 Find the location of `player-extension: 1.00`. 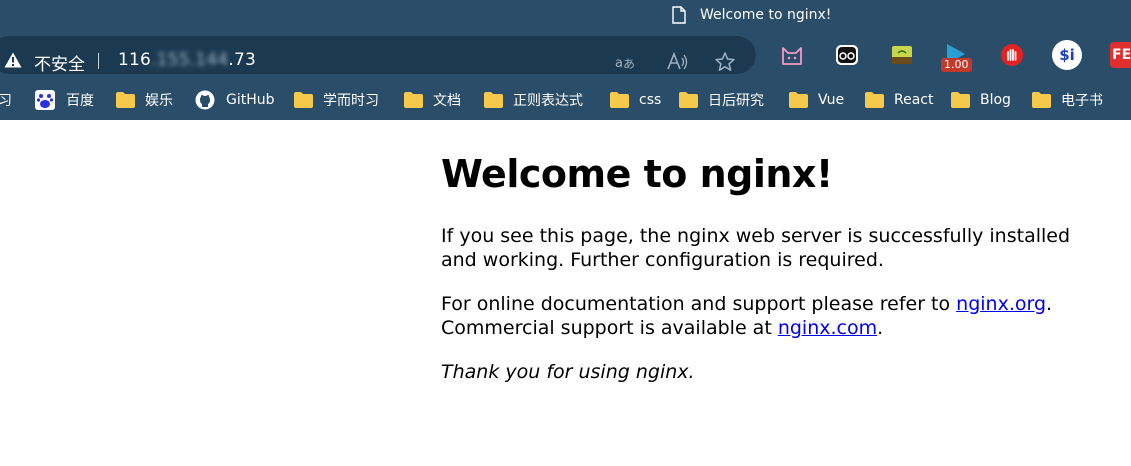

player-extension: 1.00 is located at coordinates (957, 57).